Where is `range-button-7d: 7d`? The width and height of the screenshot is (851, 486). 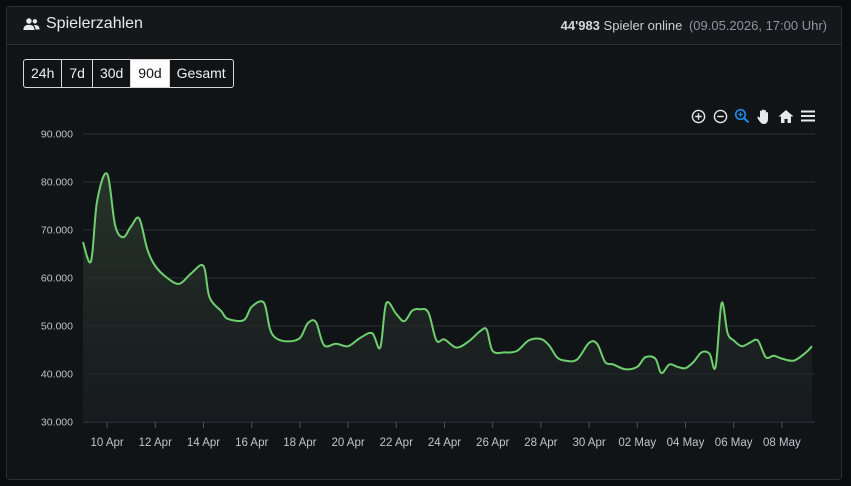
range-button-7d: 7d is located at coordinates (77, 73).